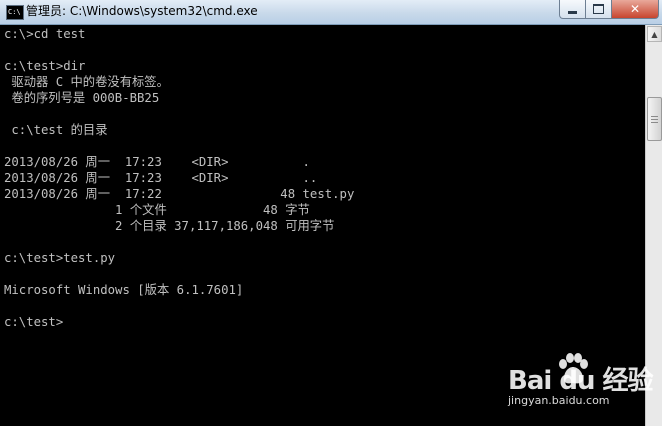 This screenshot has width=662, height=426. I want to click on paw-icon, so click(573, 368).